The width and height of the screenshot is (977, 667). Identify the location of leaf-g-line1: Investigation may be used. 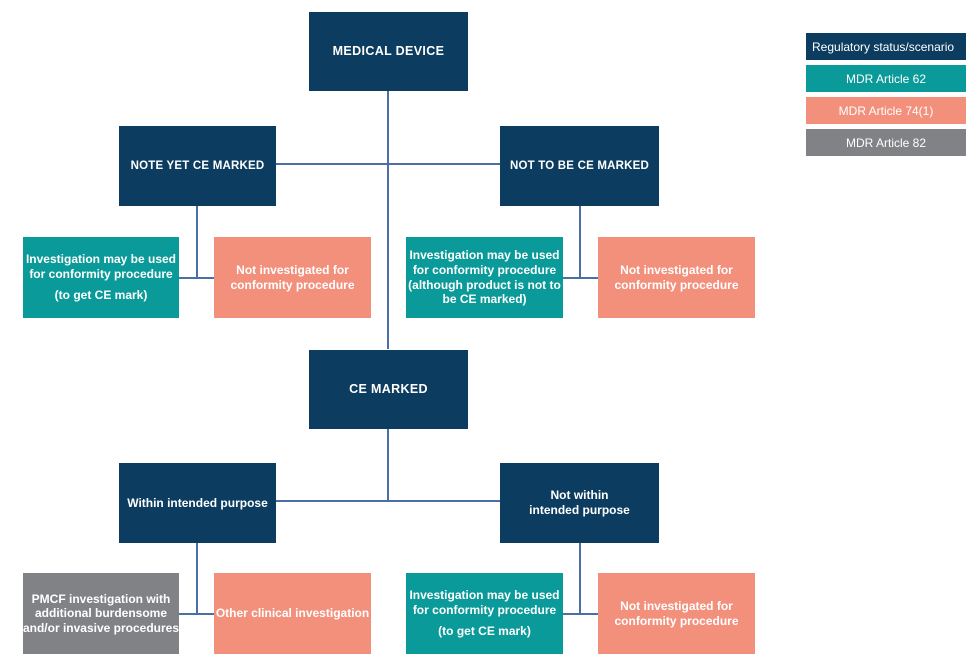
(484, 595).